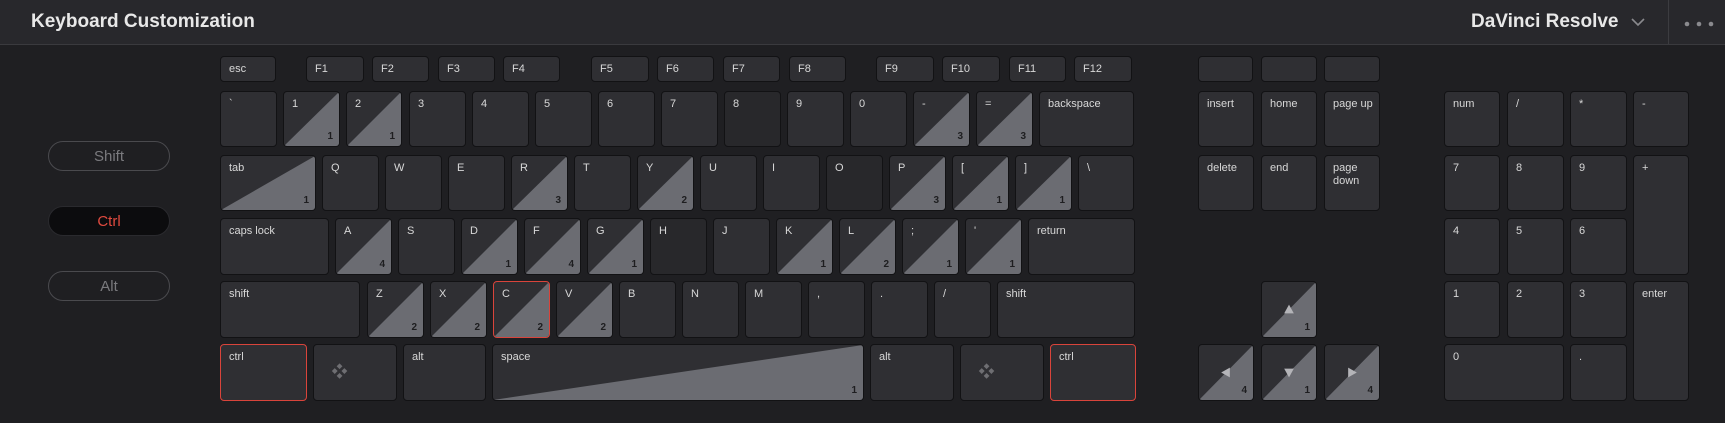  I want to click on key-kp4: 4, so click(1472, 246).